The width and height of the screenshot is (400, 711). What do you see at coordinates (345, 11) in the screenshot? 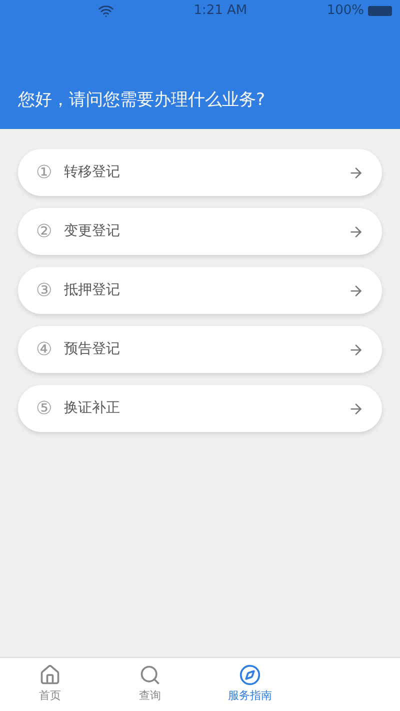
I see `battery-level: 100%` at bounding box center [345, 11].